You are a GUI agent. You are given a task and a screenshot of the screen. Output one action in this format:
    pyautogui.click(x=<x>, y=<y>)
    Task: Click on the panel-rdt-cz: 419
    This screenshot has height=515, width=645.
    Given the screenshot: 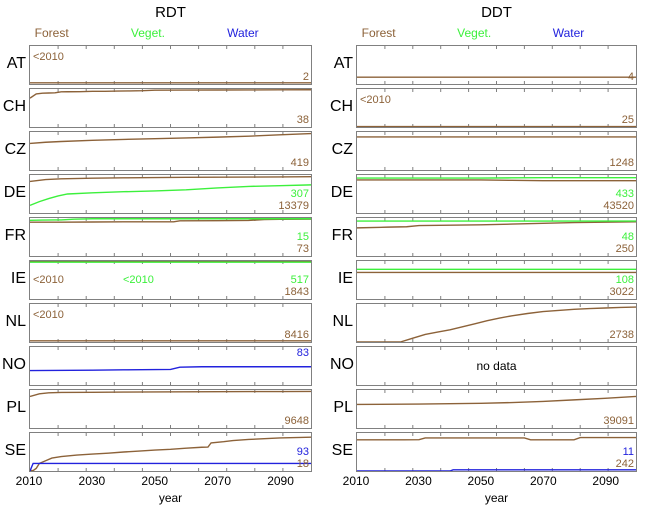 What is the action you would take?
    pyautogui.click(x=170, y=151)
    